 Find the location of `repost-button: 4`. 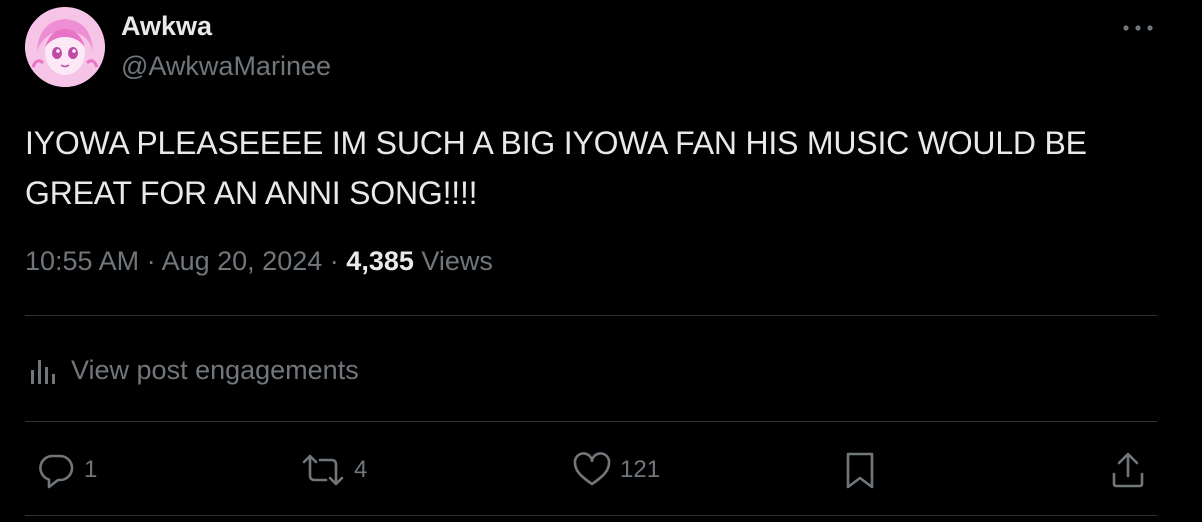

repost-button: 4 is located at coordinates (332, 470).